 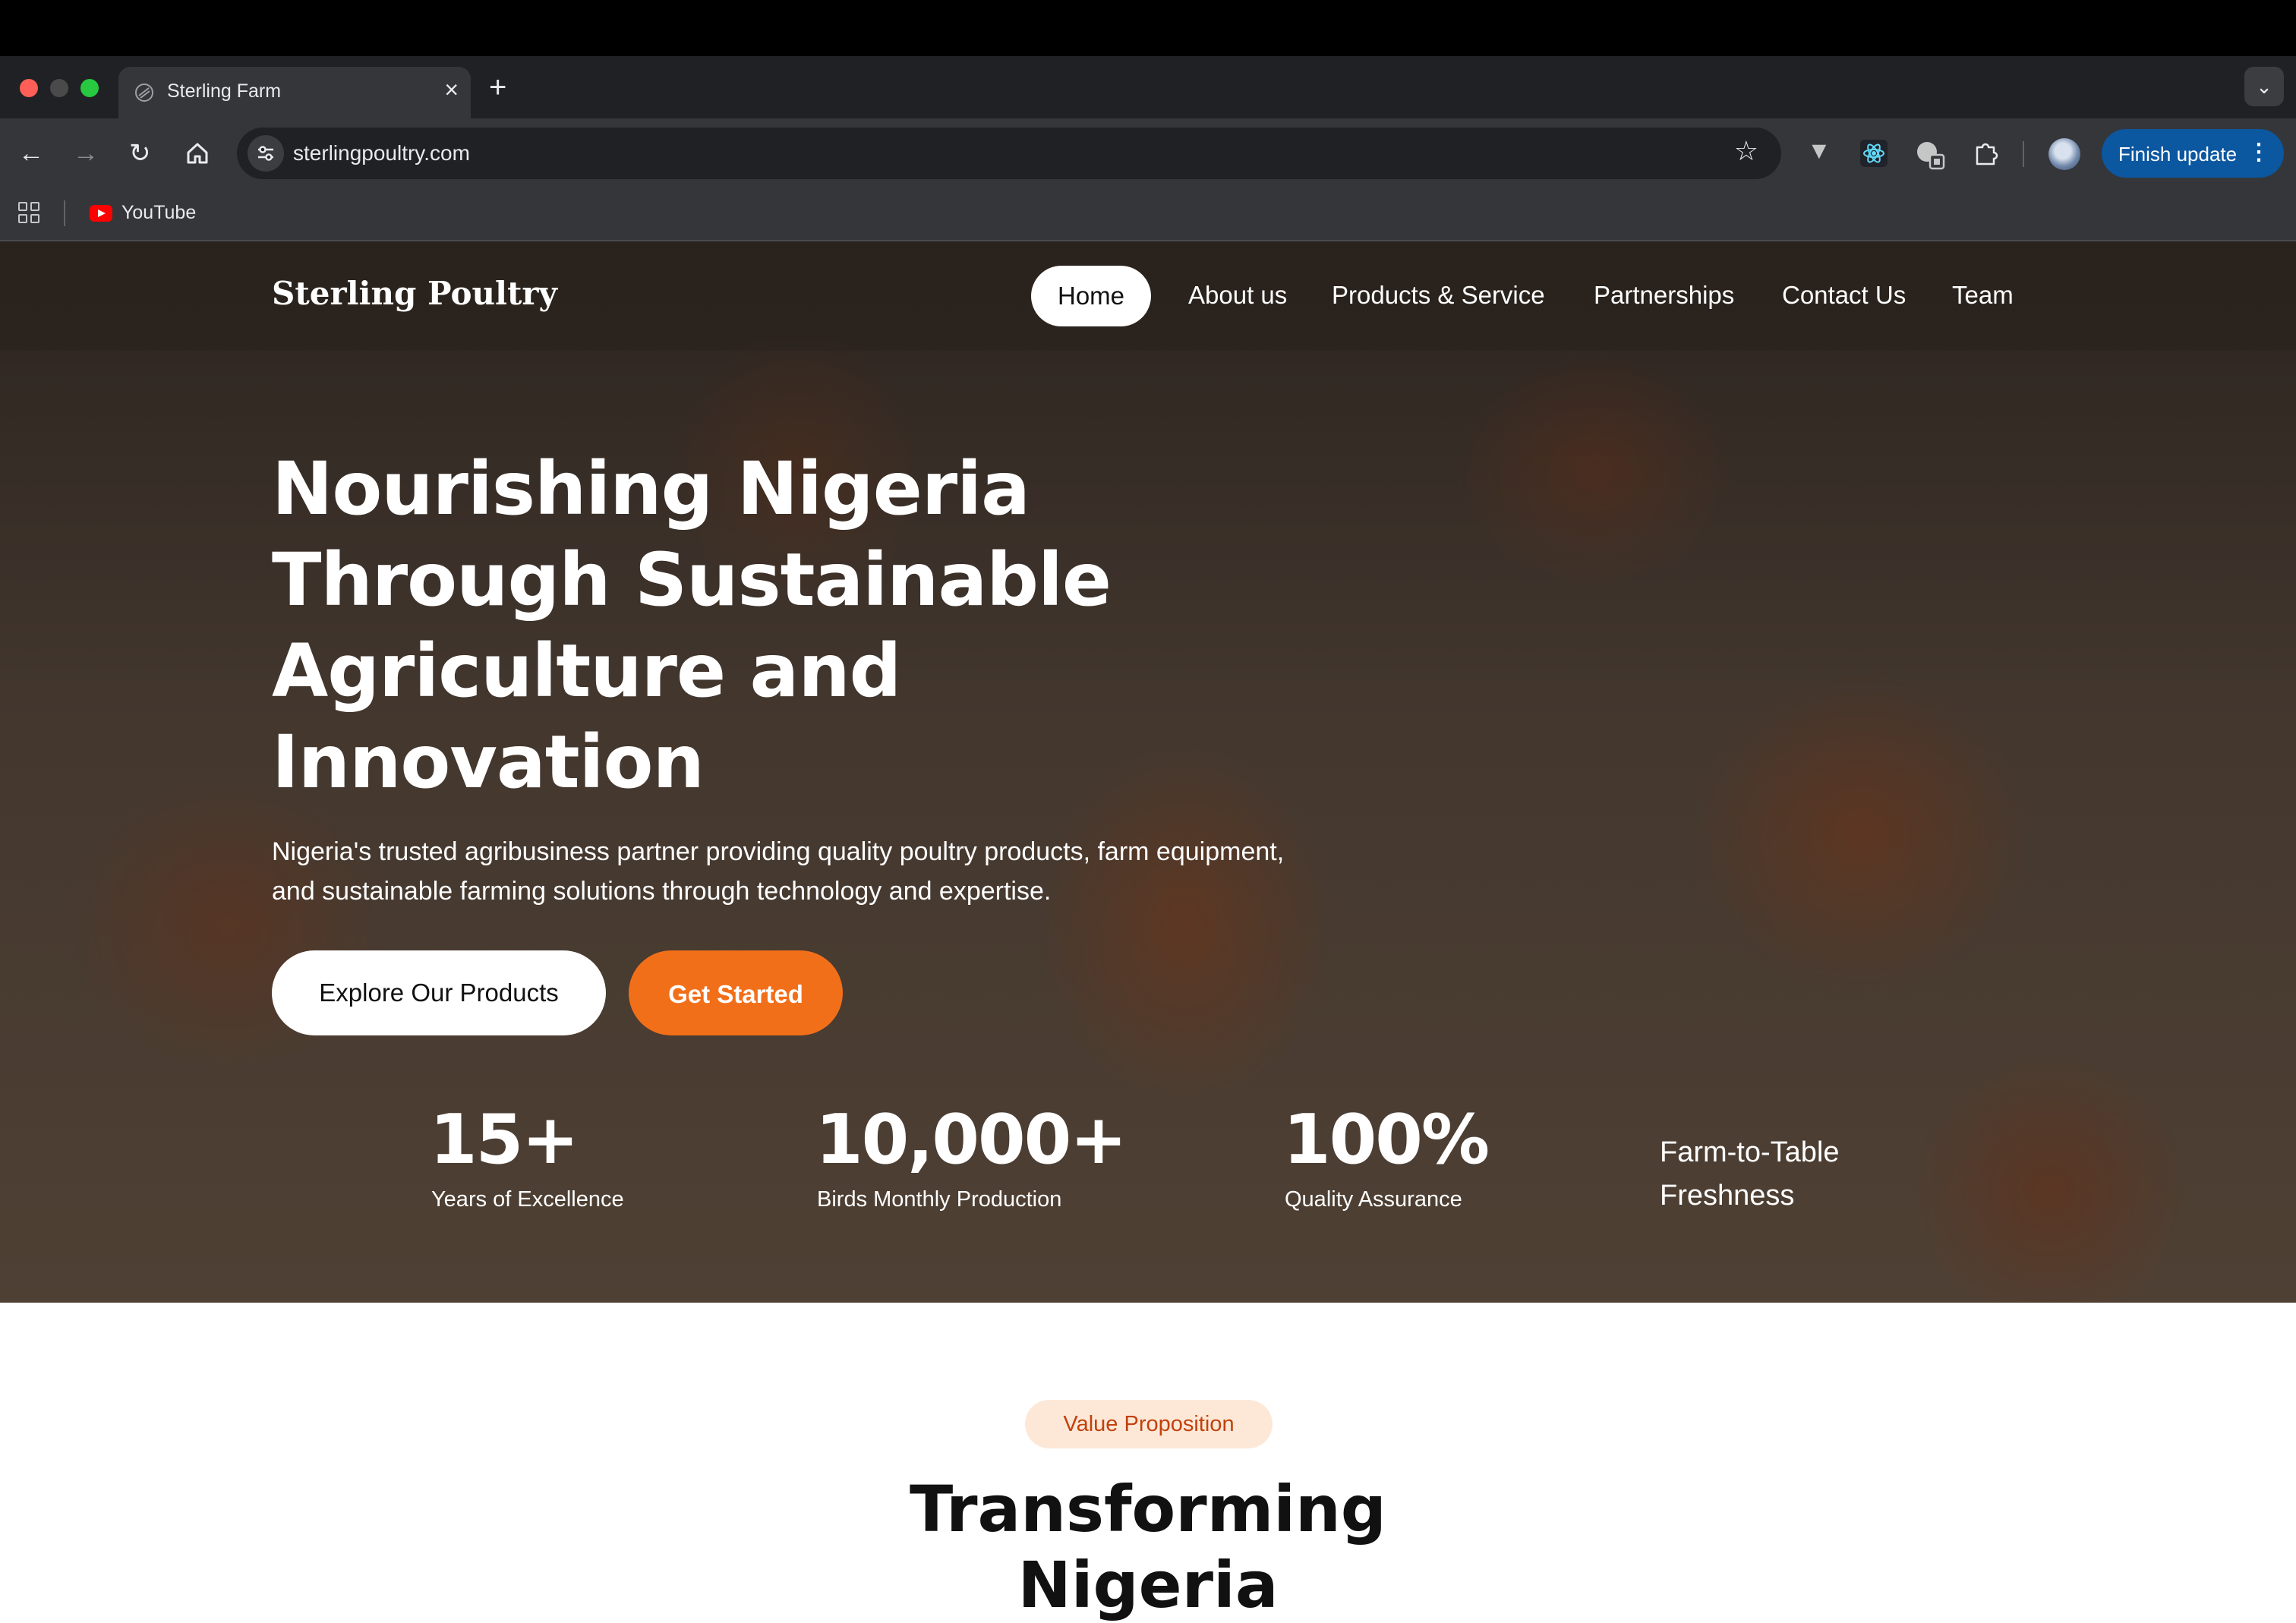 What do you see at coordinates (59, 88) in the screenshot?
I see `minimize-window-button` at bounding box center [59, 88].